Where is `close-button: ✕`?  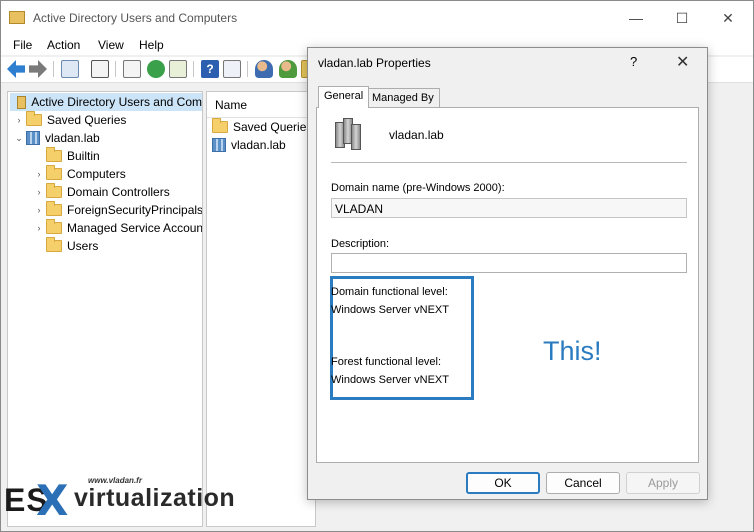 close-button: ✕ is located at coordinates (728, 18).